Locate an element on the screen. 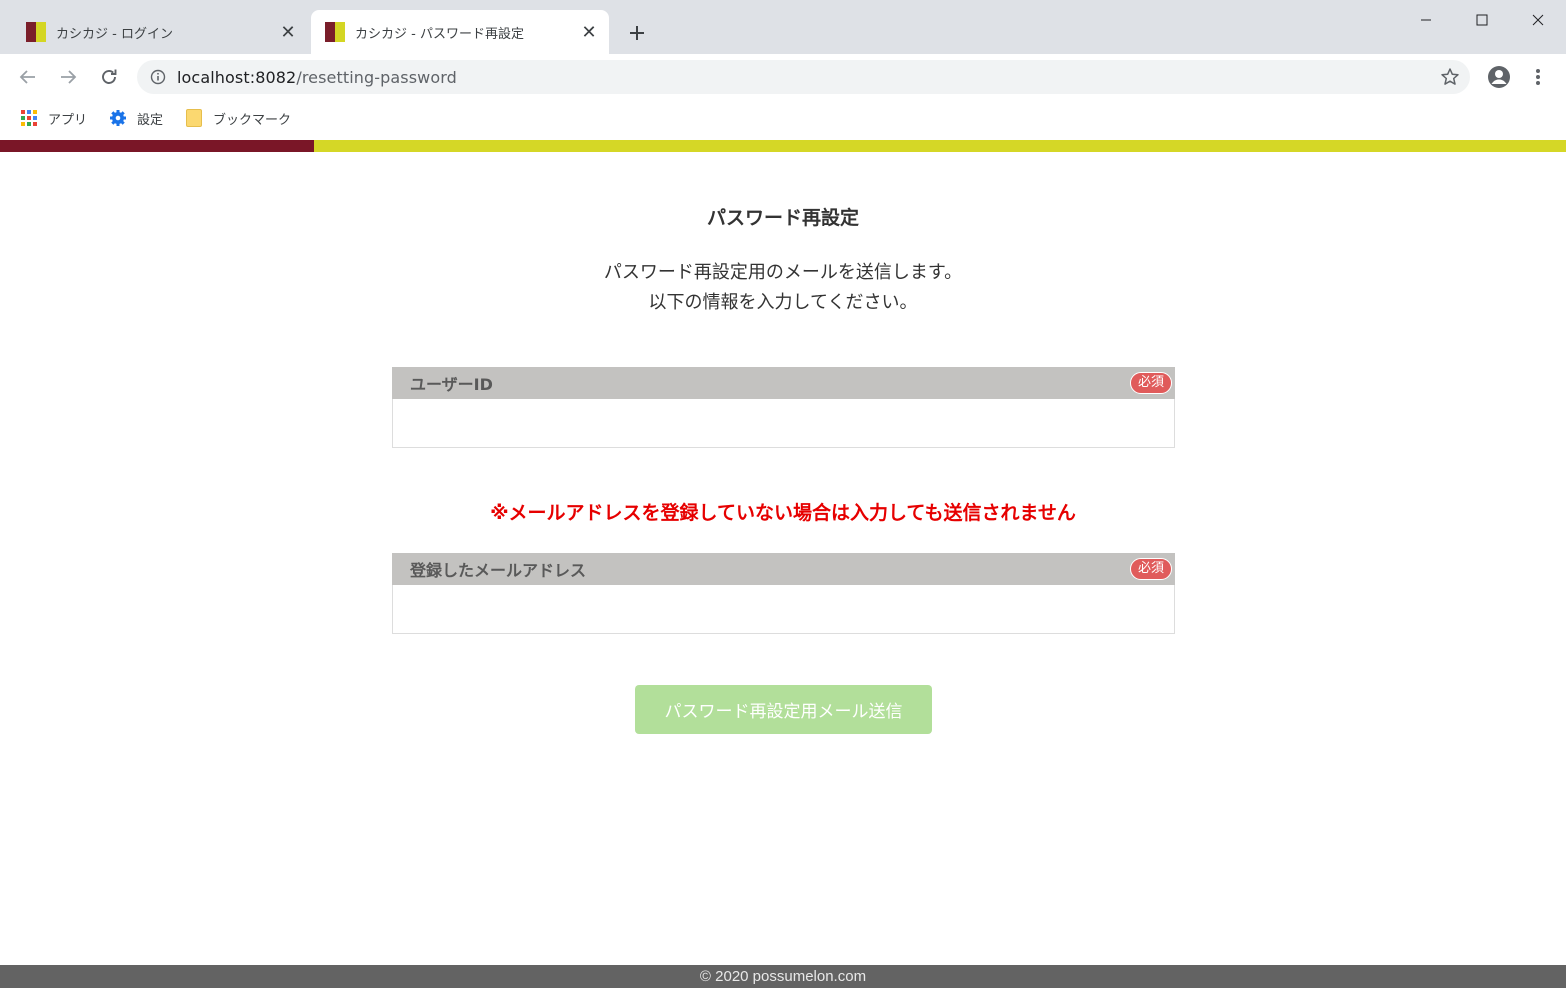  footer-copyright: © 2020 possumelon.com is located at coordinates (783, 976).